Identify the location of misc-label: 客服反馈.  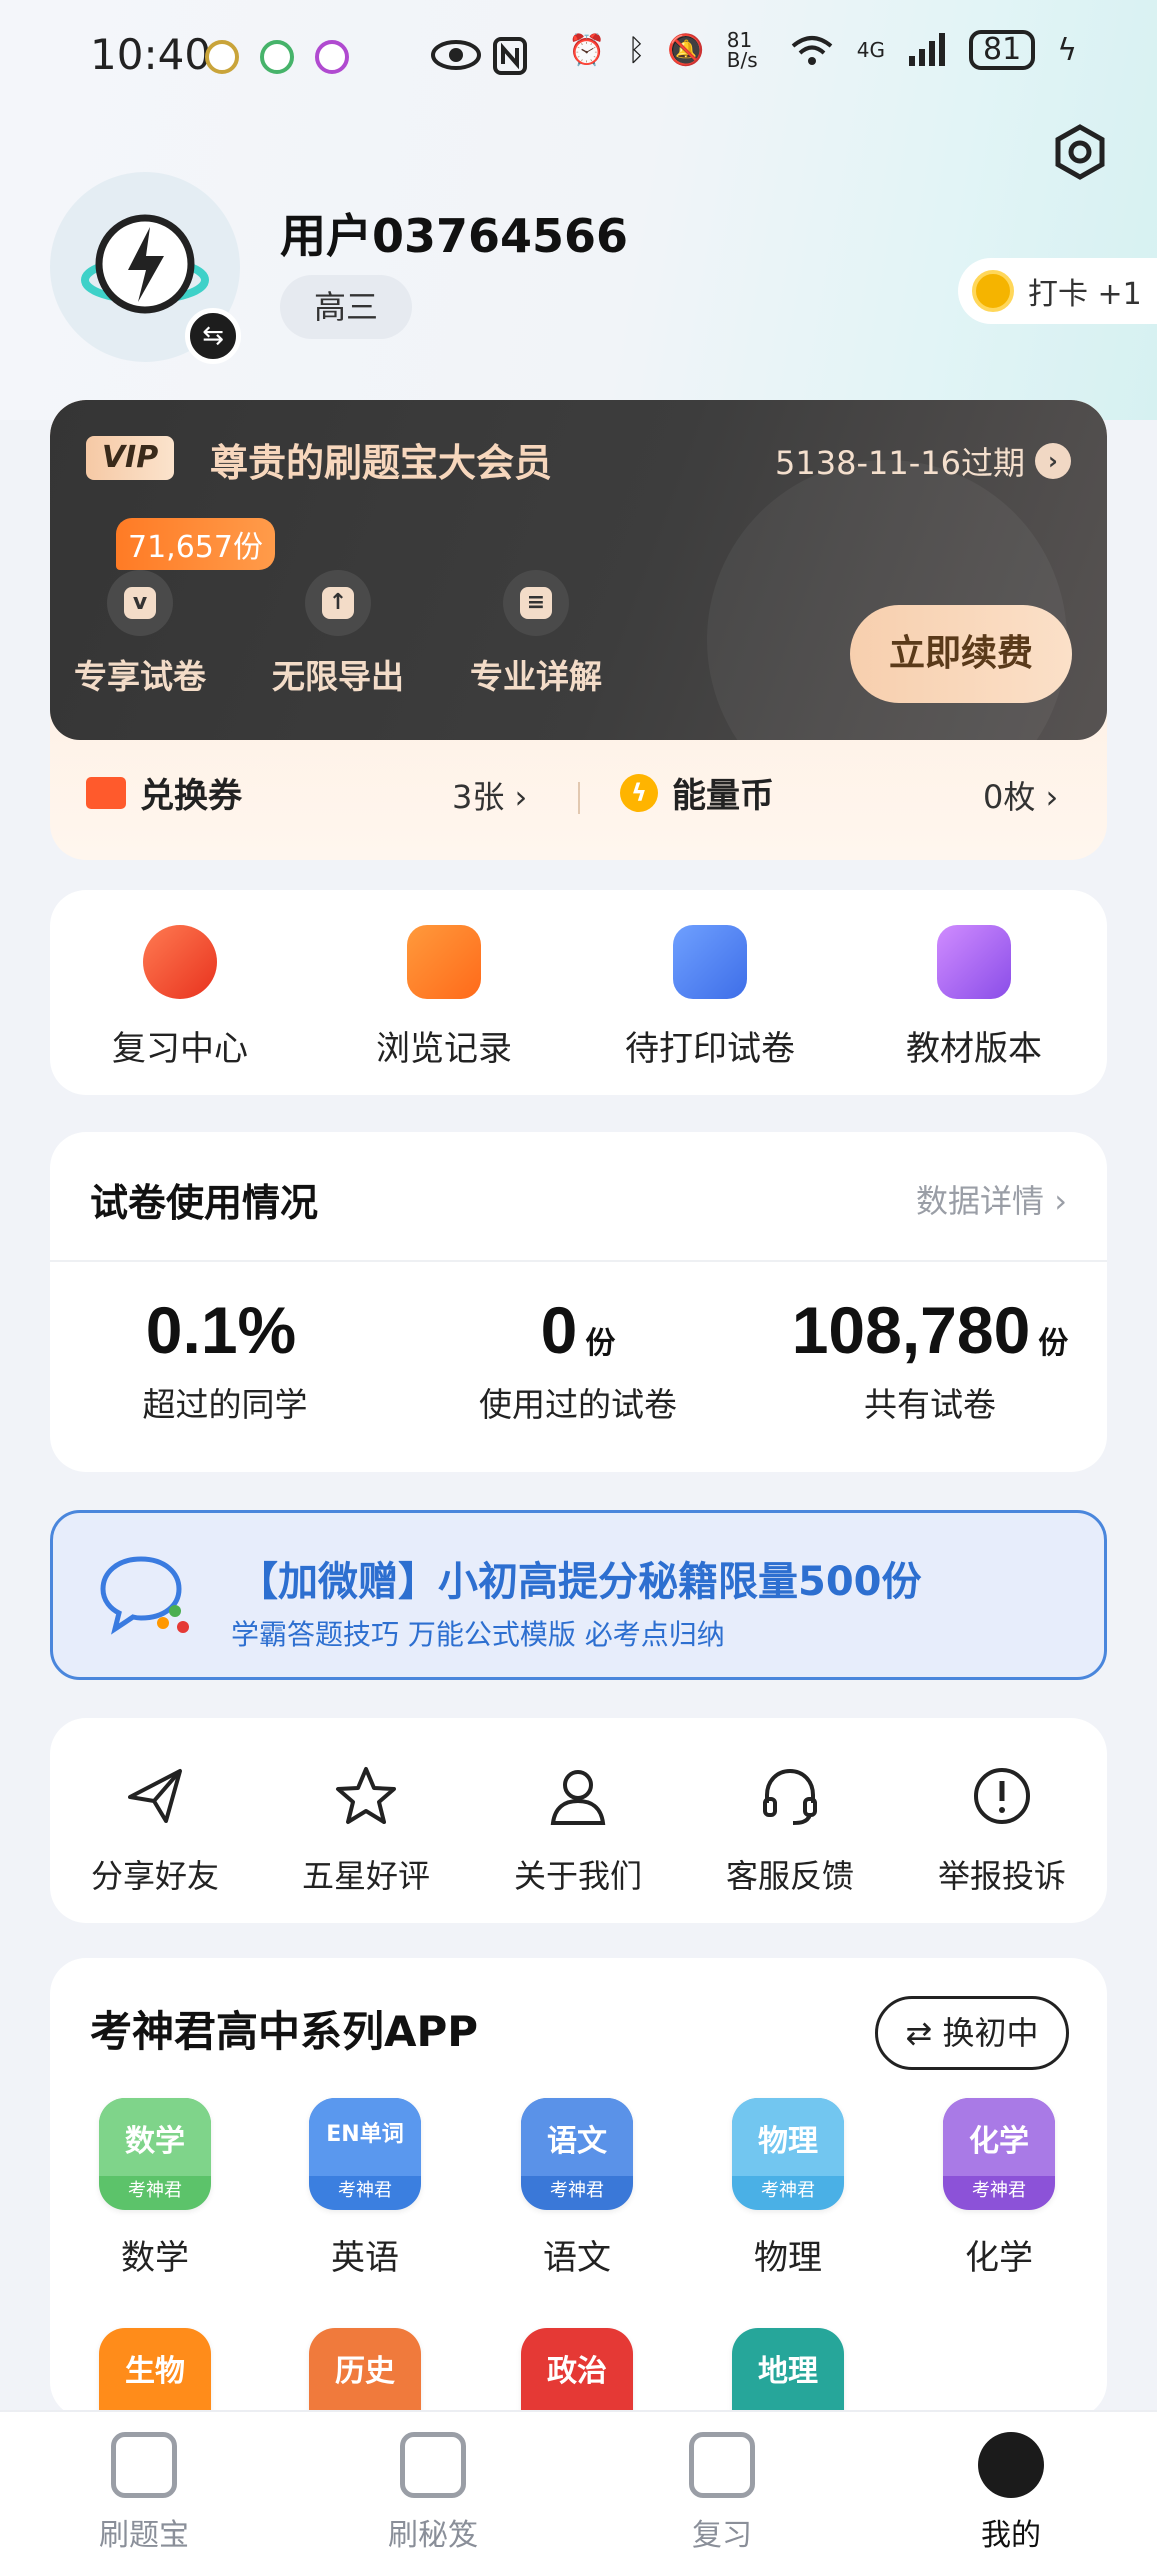
(789, 1876).